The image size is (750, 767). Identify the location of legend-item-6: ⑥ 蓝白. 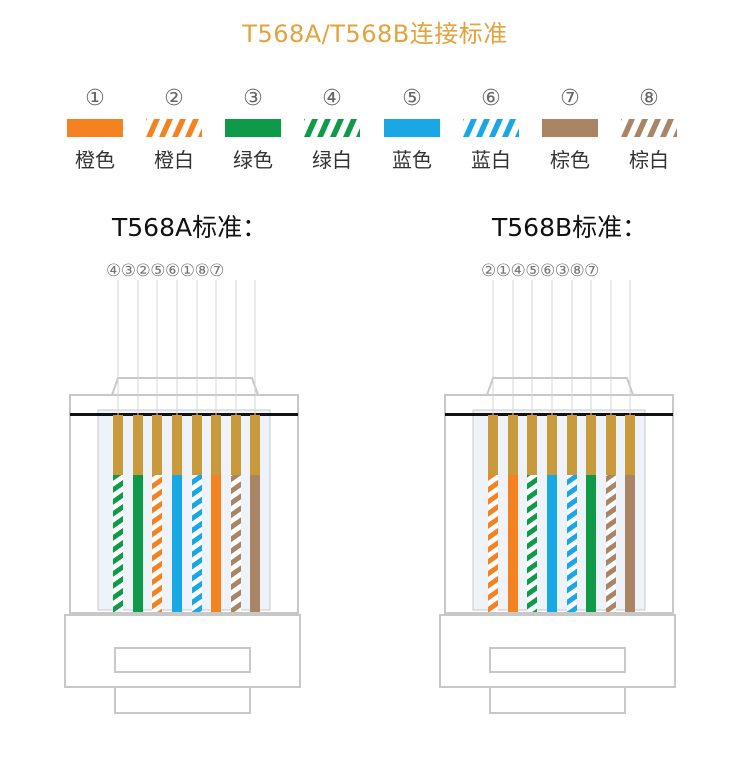
(491, 131).